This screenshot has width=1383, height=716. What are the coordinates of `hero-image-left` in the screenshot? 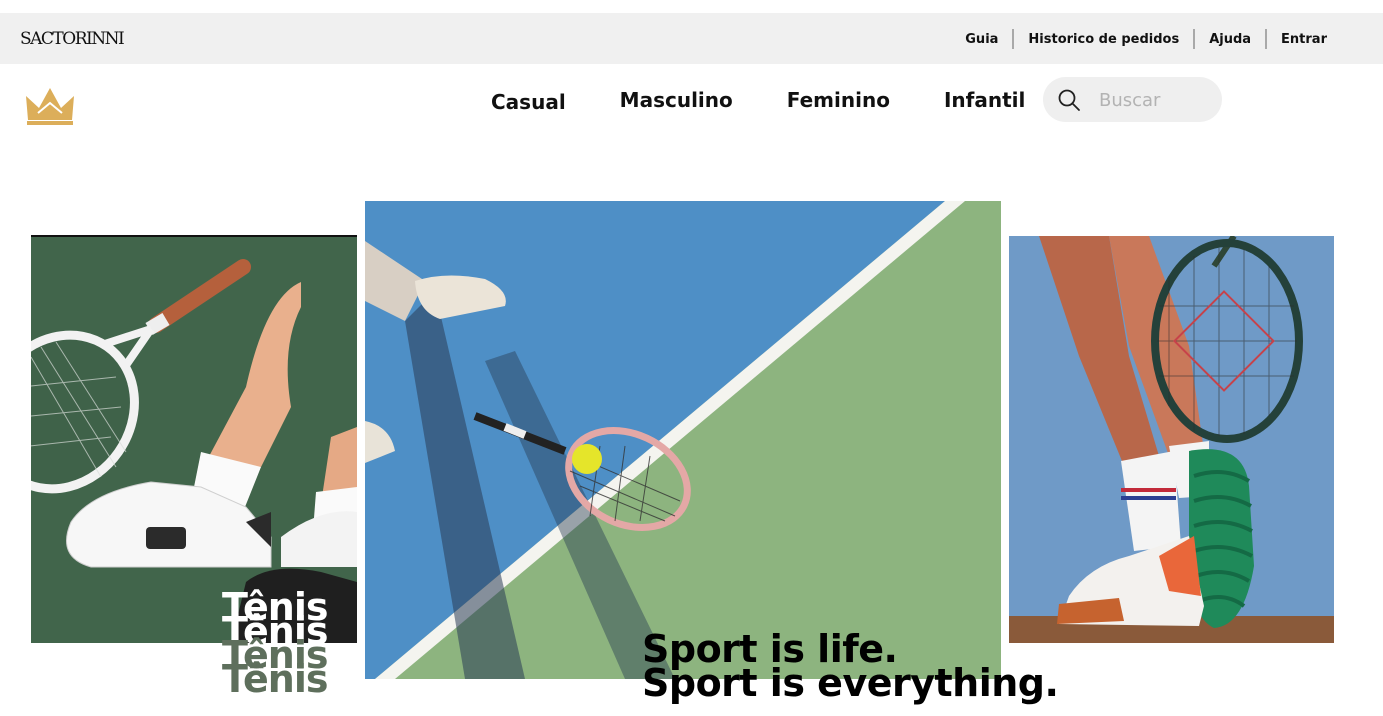 It's located at (194, 439).